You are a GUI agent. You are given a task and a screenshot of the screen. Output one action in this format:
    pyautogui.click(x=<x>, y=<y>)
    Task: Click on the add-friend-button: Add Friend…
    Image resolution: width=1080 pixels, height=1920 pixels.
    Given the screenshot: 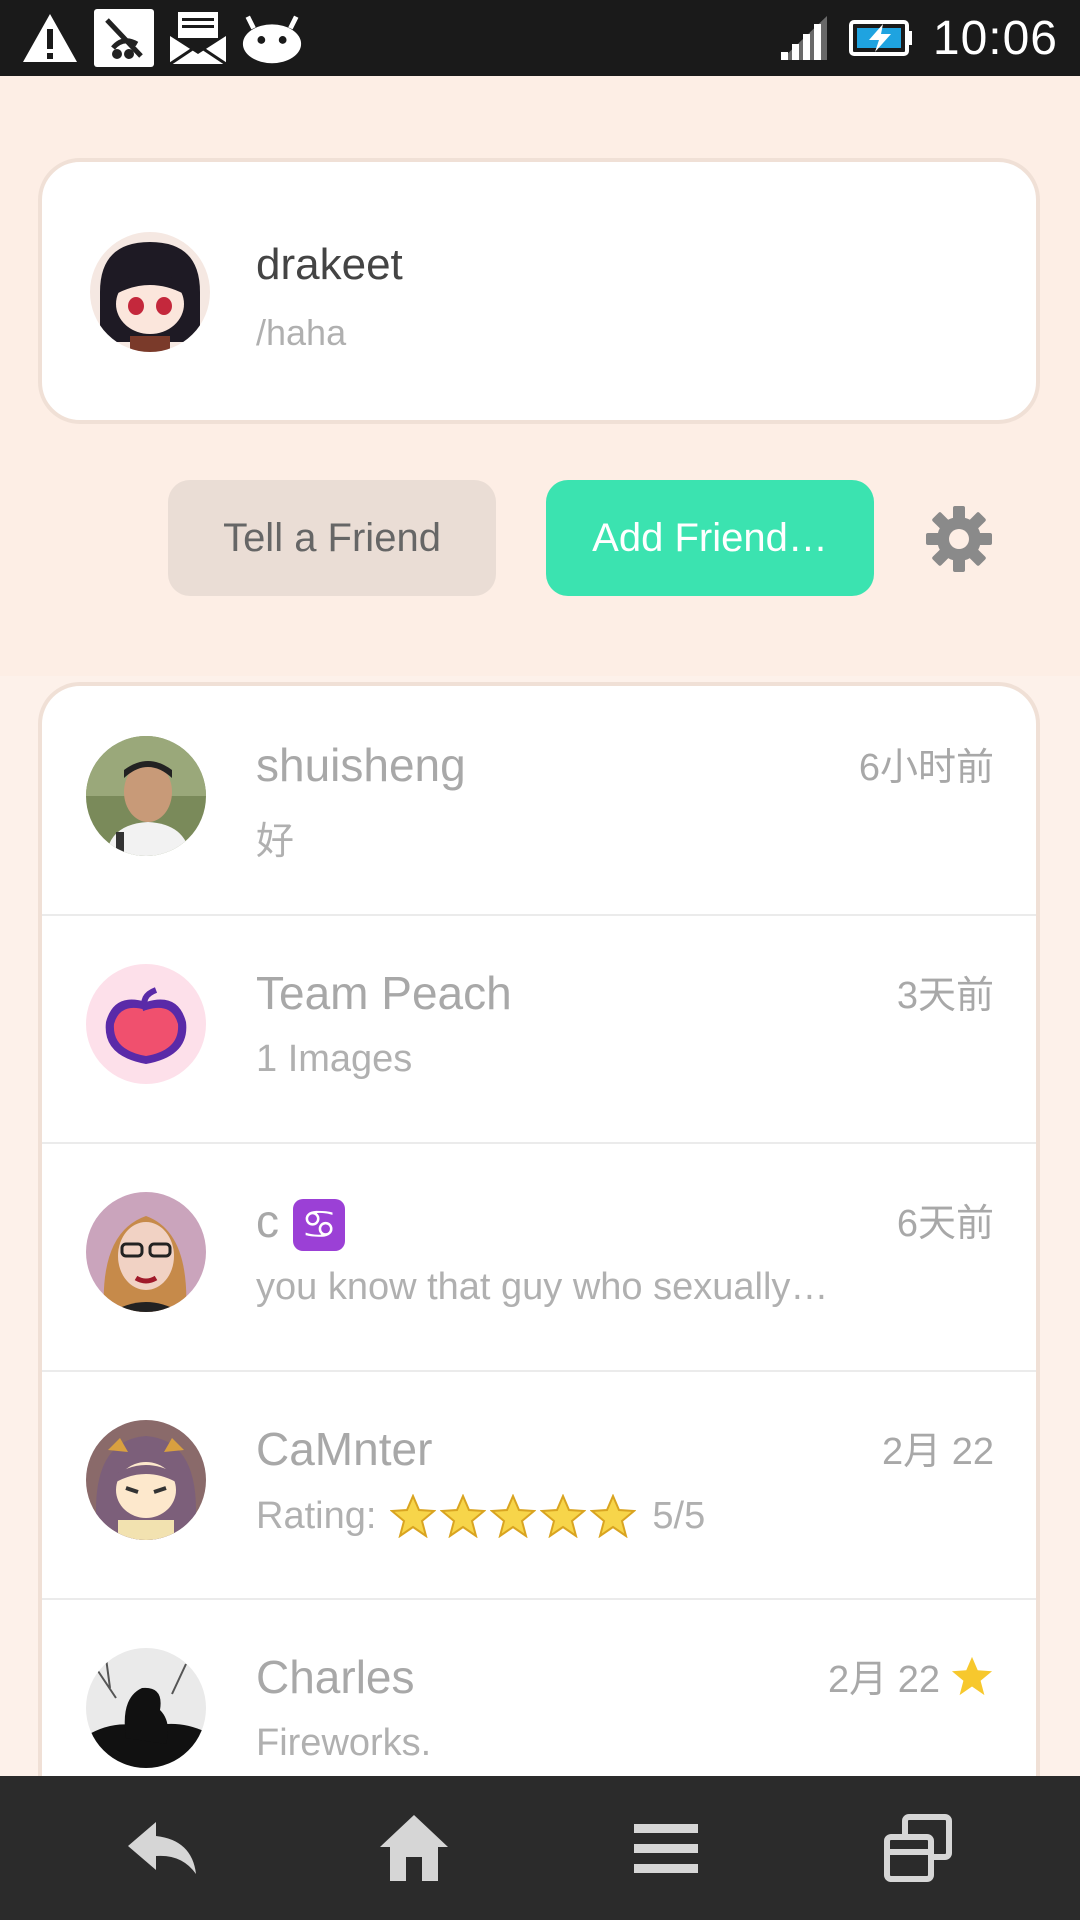 What is the action you would take?
    pyautogui.click(x=710, y=538)
    